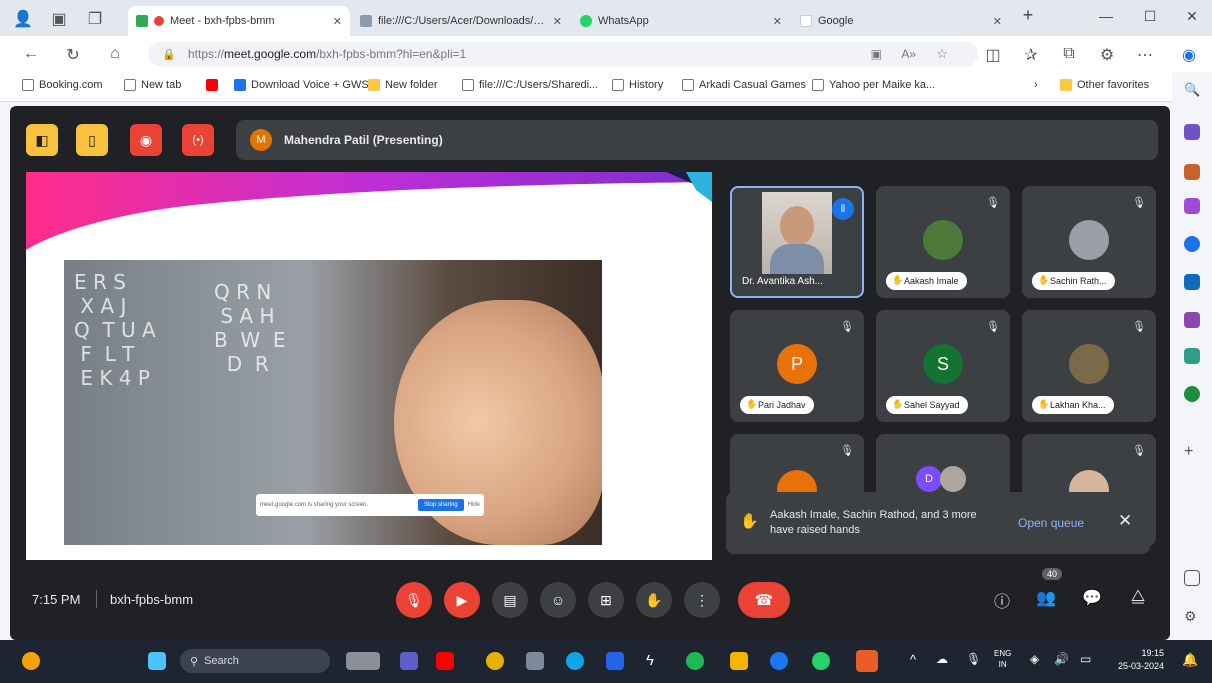 The height and width of the screenshot is (683, 1212). Describe the element at coordinates (695, 661) in the screenshot. I see `spotify-icon` at that location.